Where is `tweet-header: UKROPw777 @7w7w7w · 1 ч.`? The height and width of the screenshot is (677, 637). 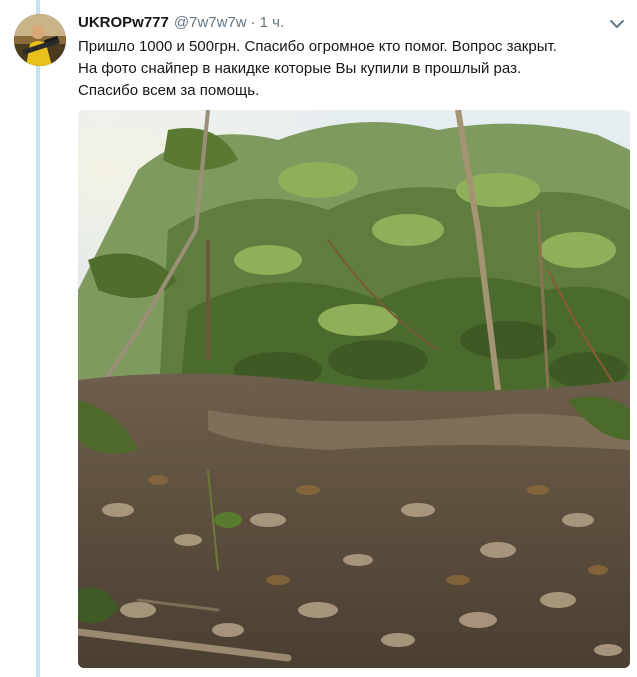 tweet-header: UKROPw777 @7w7w7w · 1 ч. is located at coordinates (337, 24).